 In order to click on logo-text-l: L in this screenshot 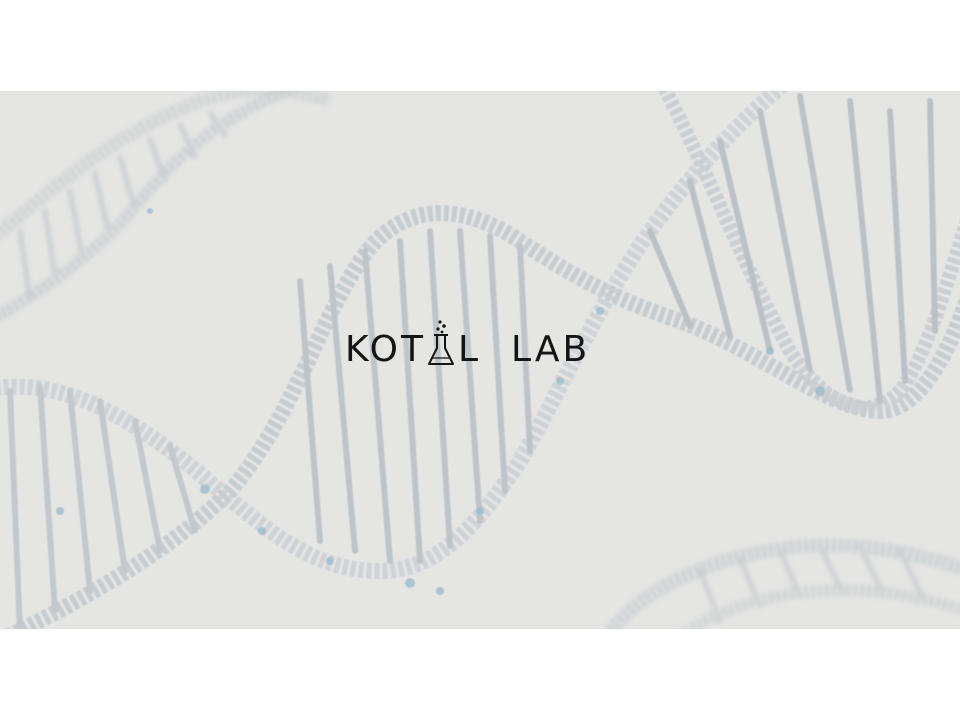, I will do `click(469, 349)`.